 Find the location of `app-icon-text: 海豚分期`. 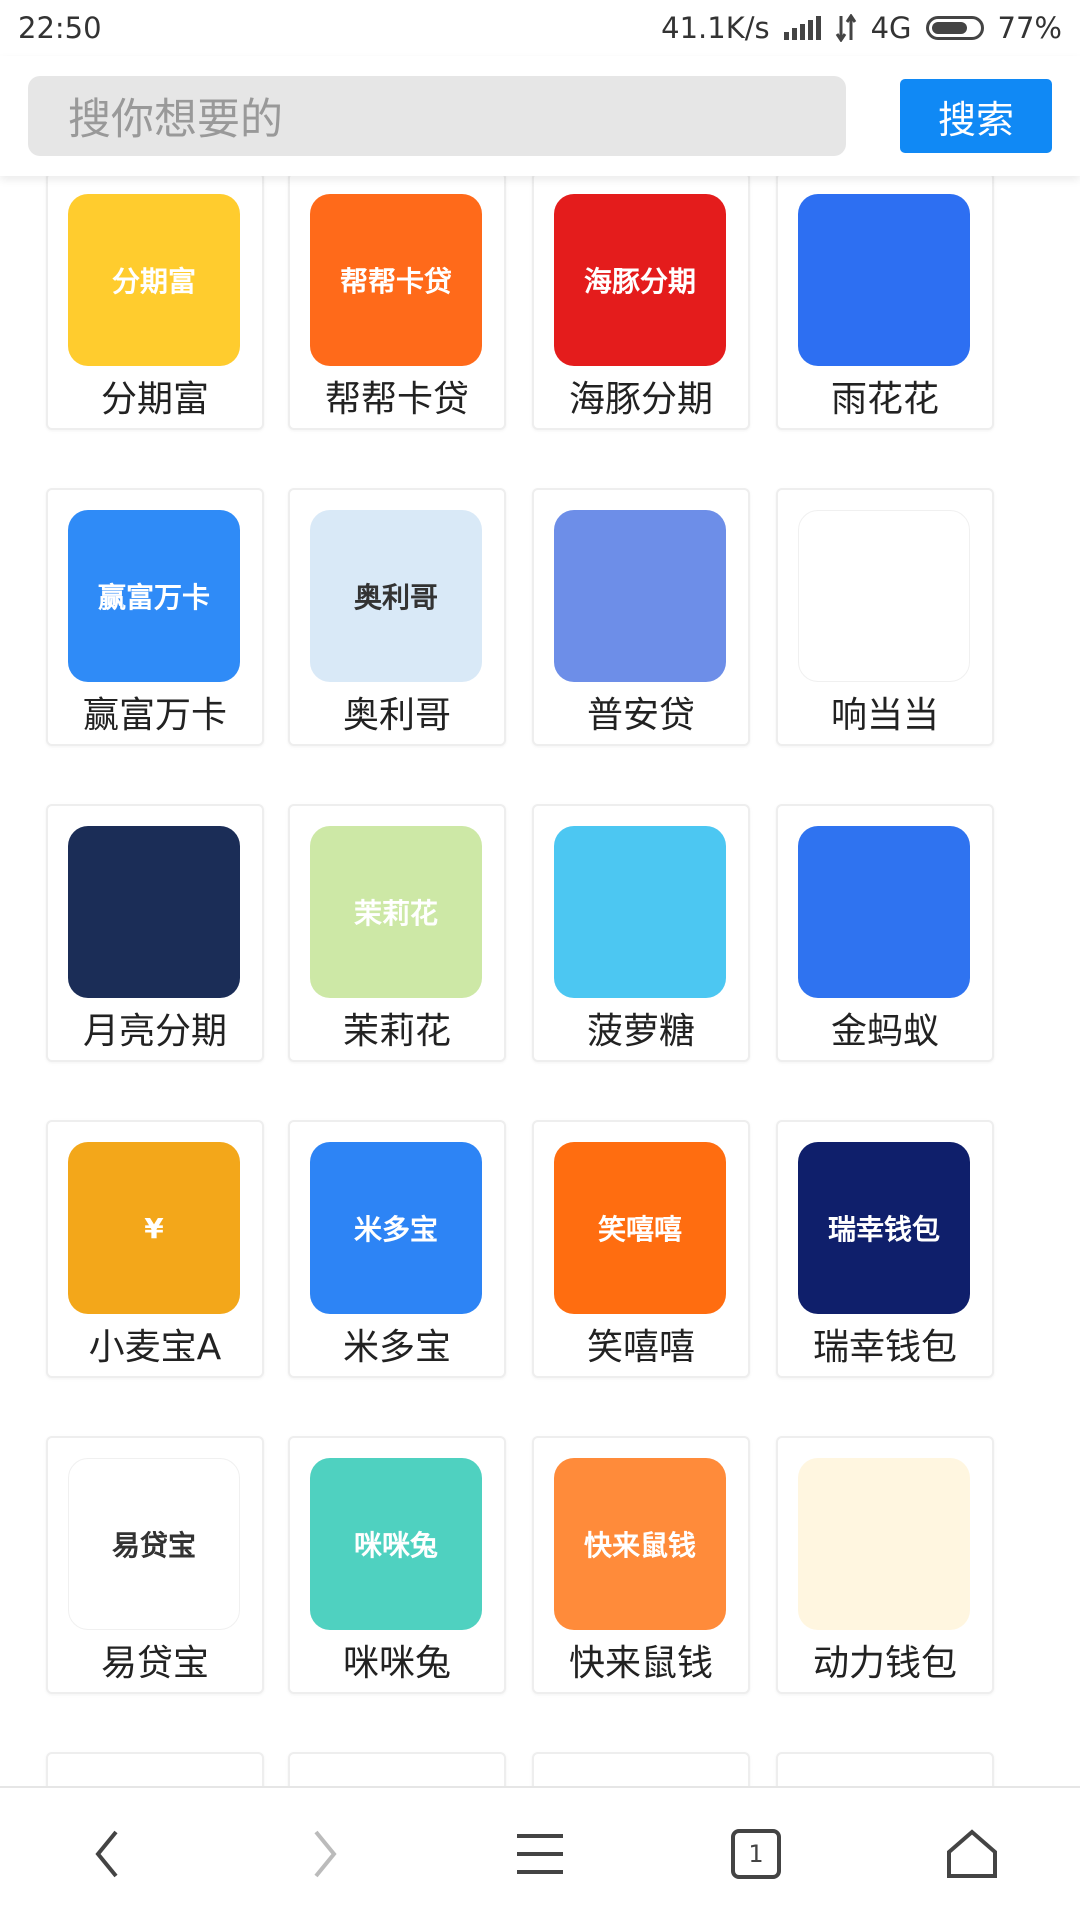

app-icon-text: 海豚分期 is located at coordinates (639, 281).